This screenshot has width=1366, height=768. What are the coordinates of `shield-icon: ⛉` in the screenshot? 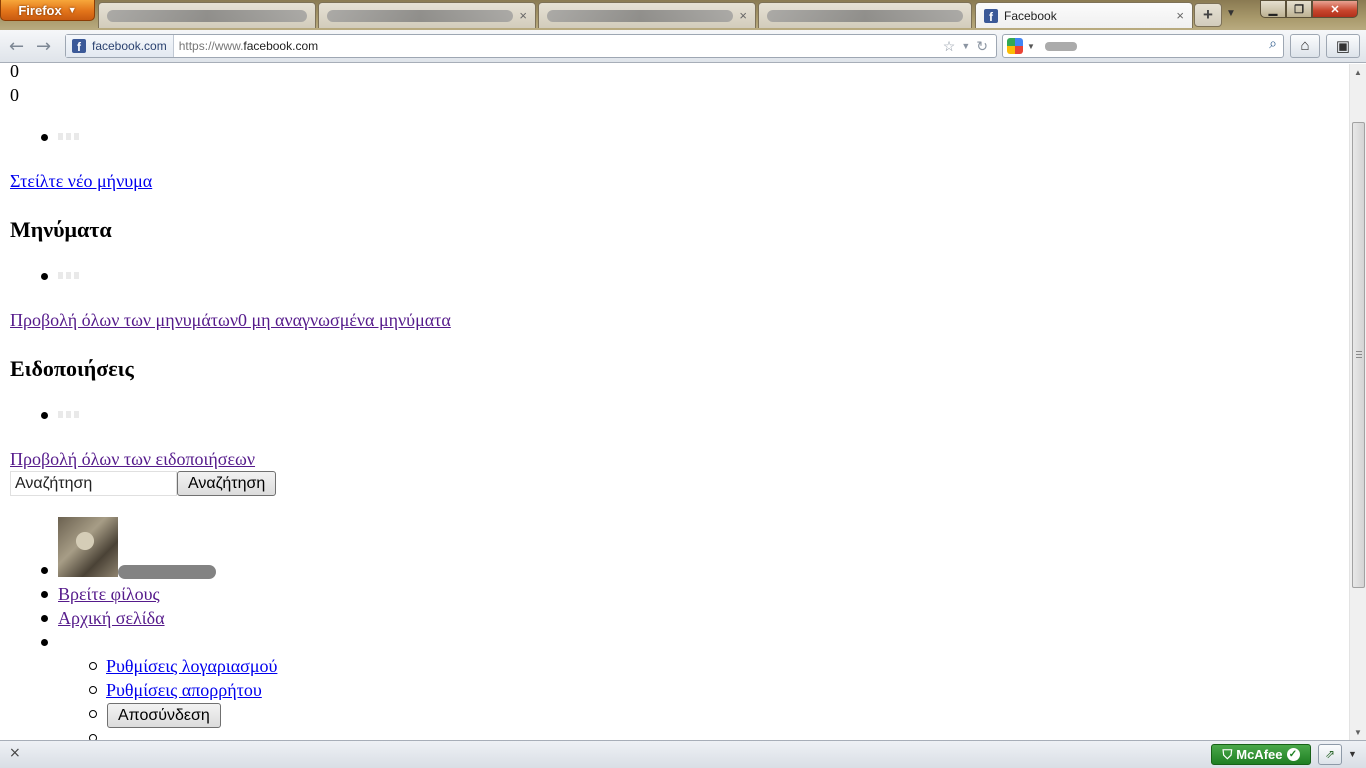 It's located at (1227, 754).